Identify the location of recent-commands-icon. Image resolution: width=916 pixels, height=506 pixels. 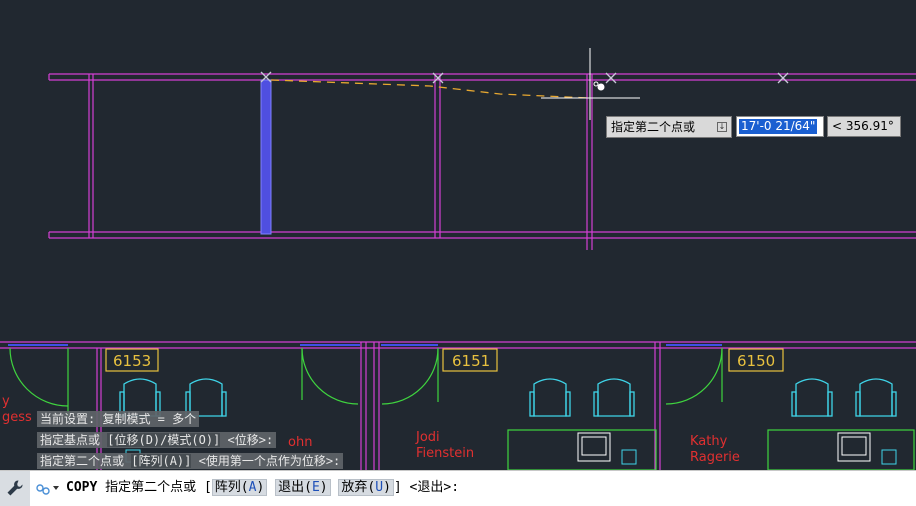
(47, 489).